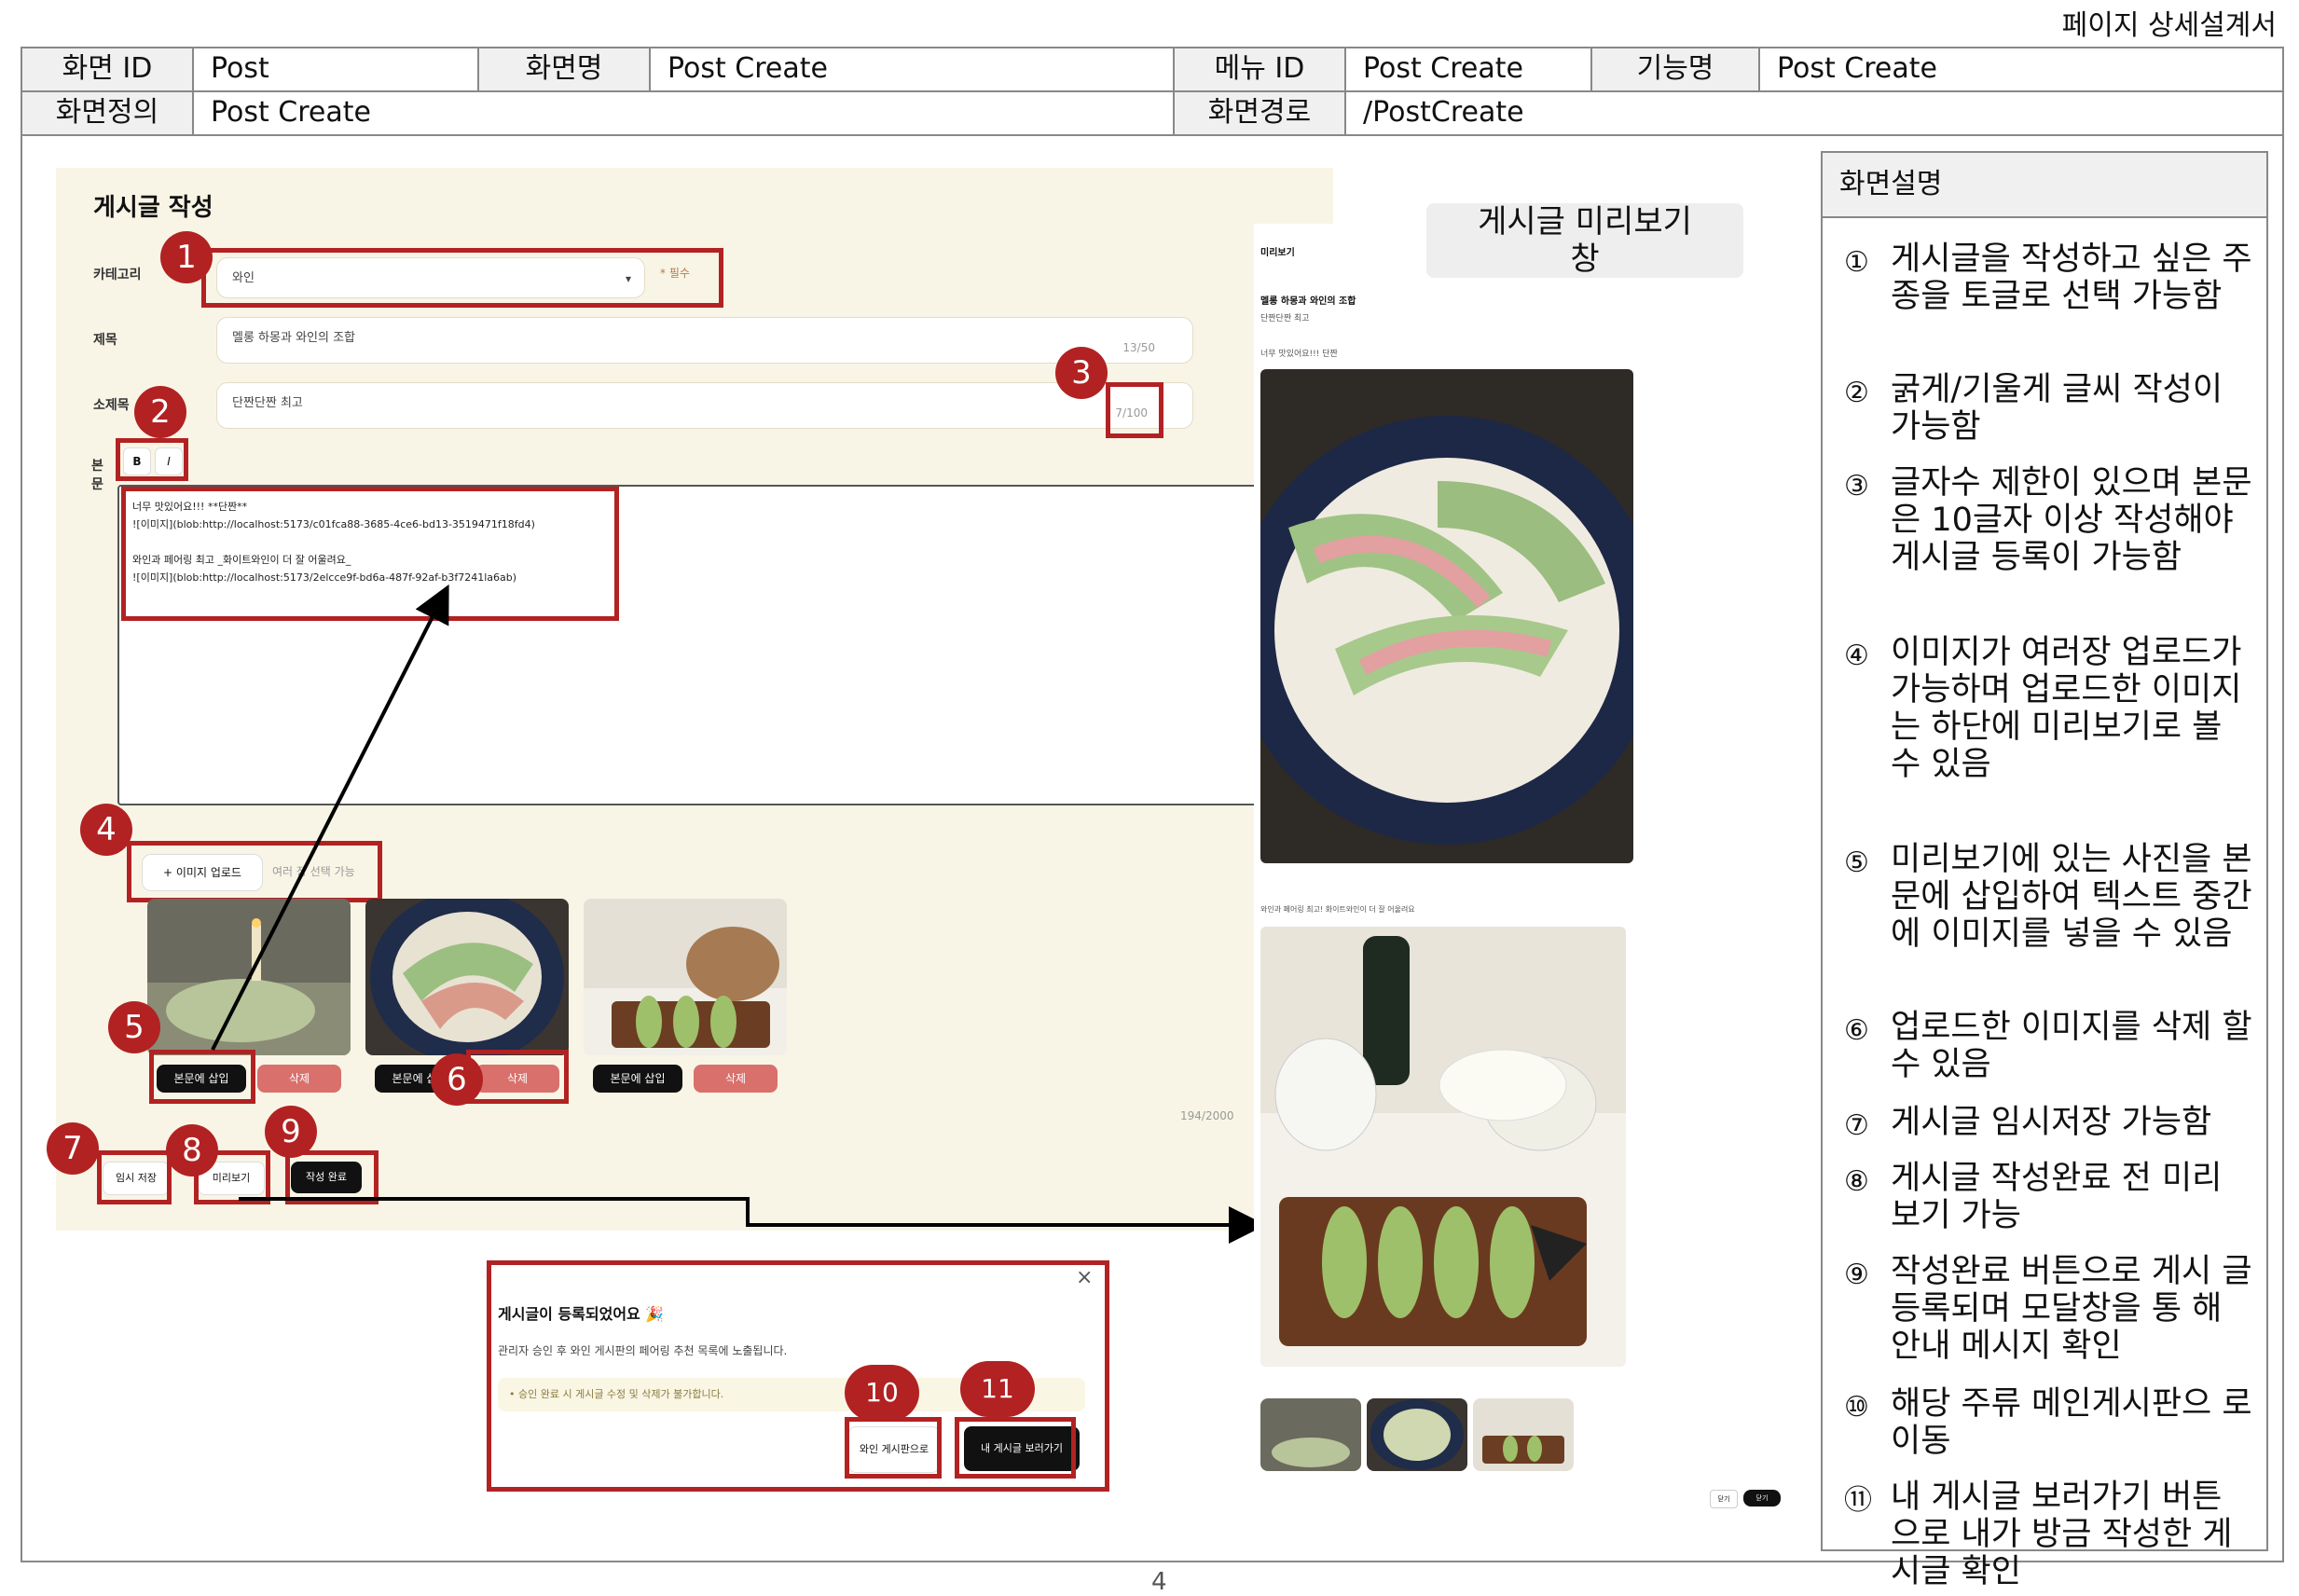  What do you see at coordinates (1856, 1125) in the screenshot?
I see `item-number: ⑦` at bounding box center [1856, 1125].